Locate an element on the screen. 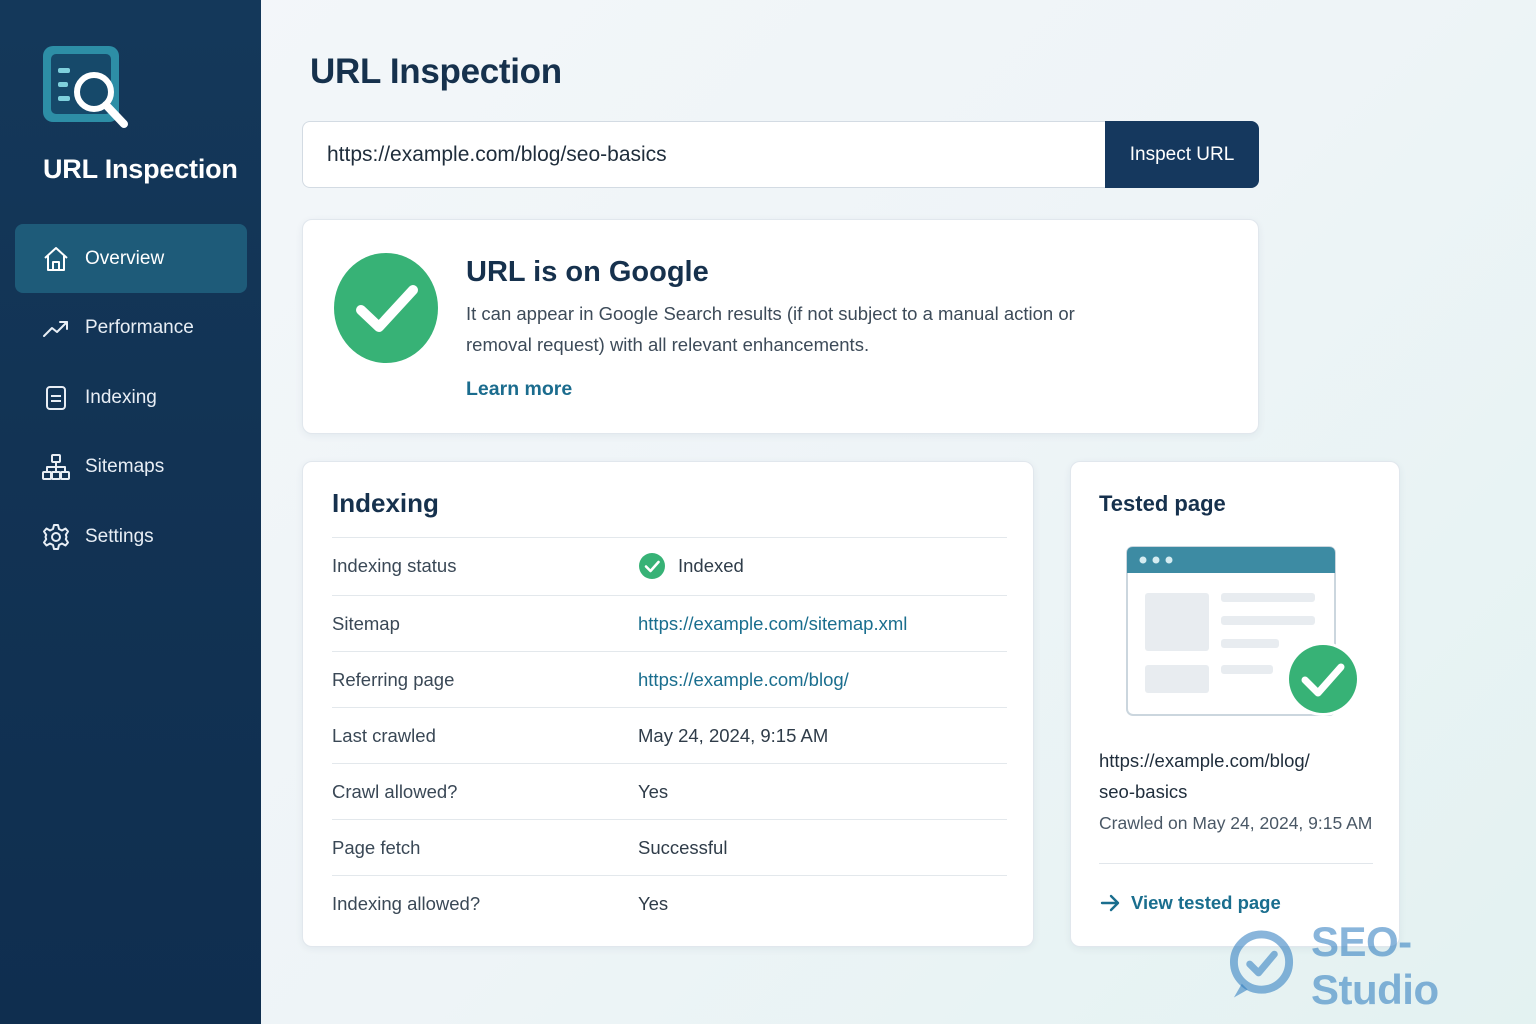 This screenshot has width=1536, height=1024. row-label: Indexing allowed? is located at coordinates (406, 903).